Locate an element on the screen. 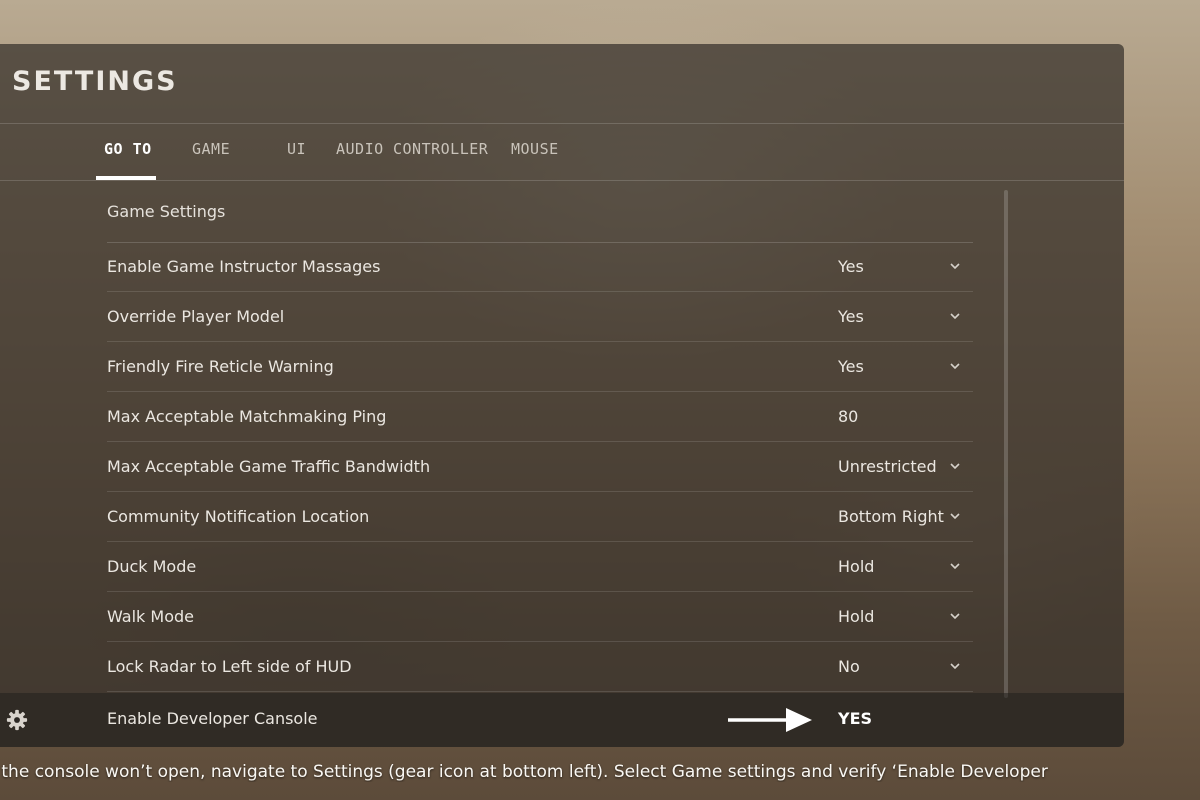  setting-row-walk-mode: Walk Mode Hold is located at coordinates (540, 617).